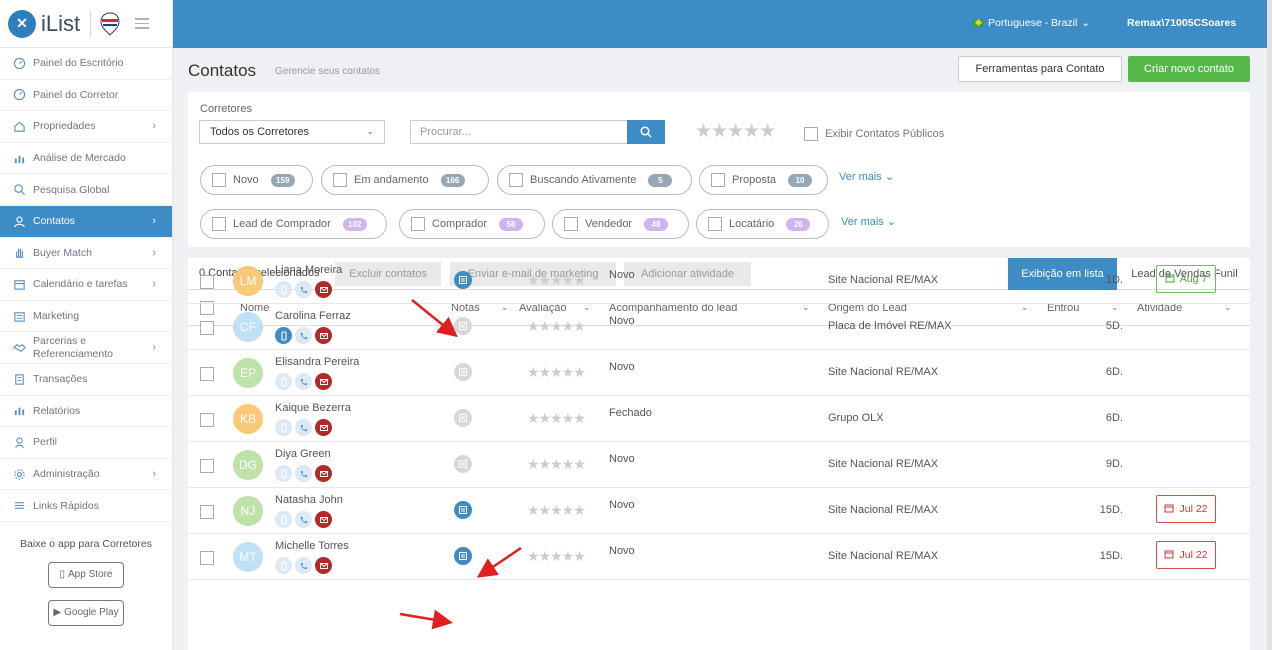 The width and height of the screenshot is (1272, 650). I want to click on type-more-link: Ver mais ⌄, so click(868, 221).